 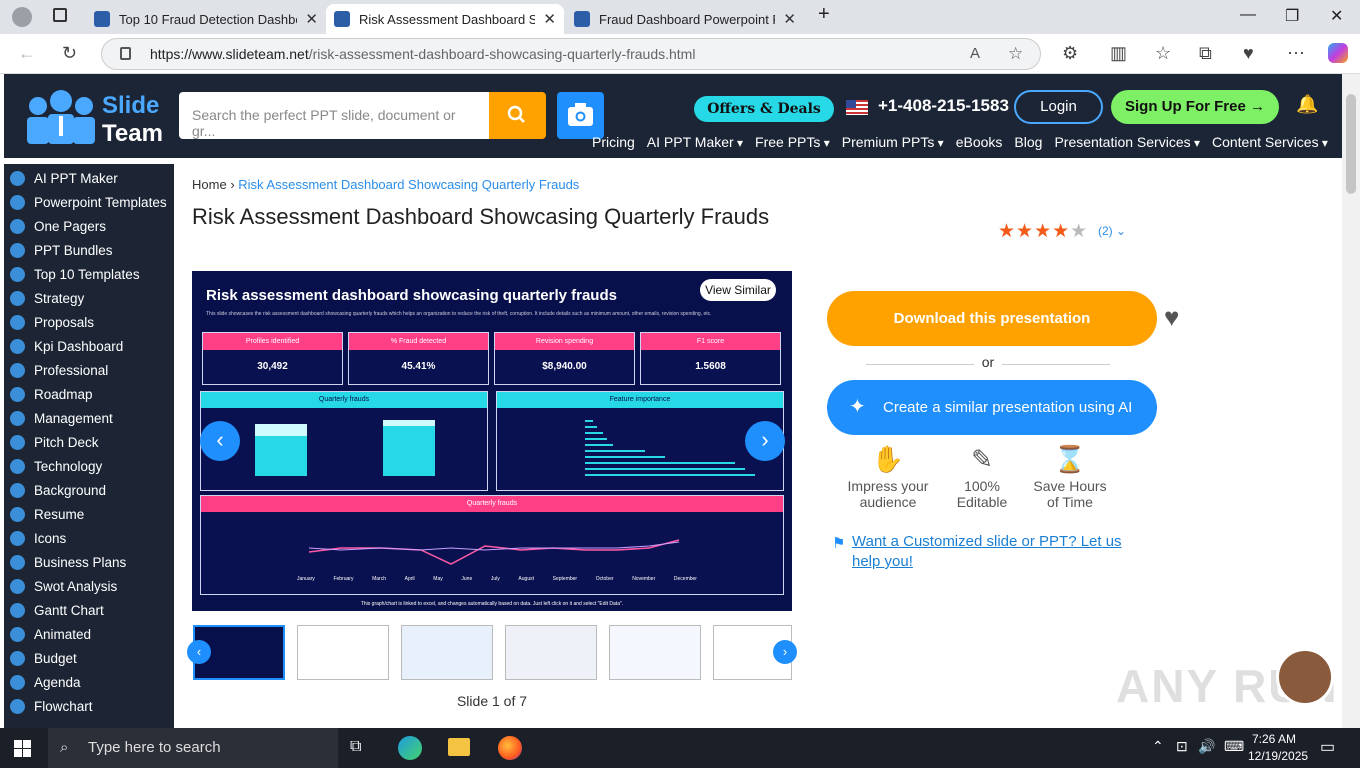 I want to click on favorite-star-icon: ☆, so click(x=1015, y=54).